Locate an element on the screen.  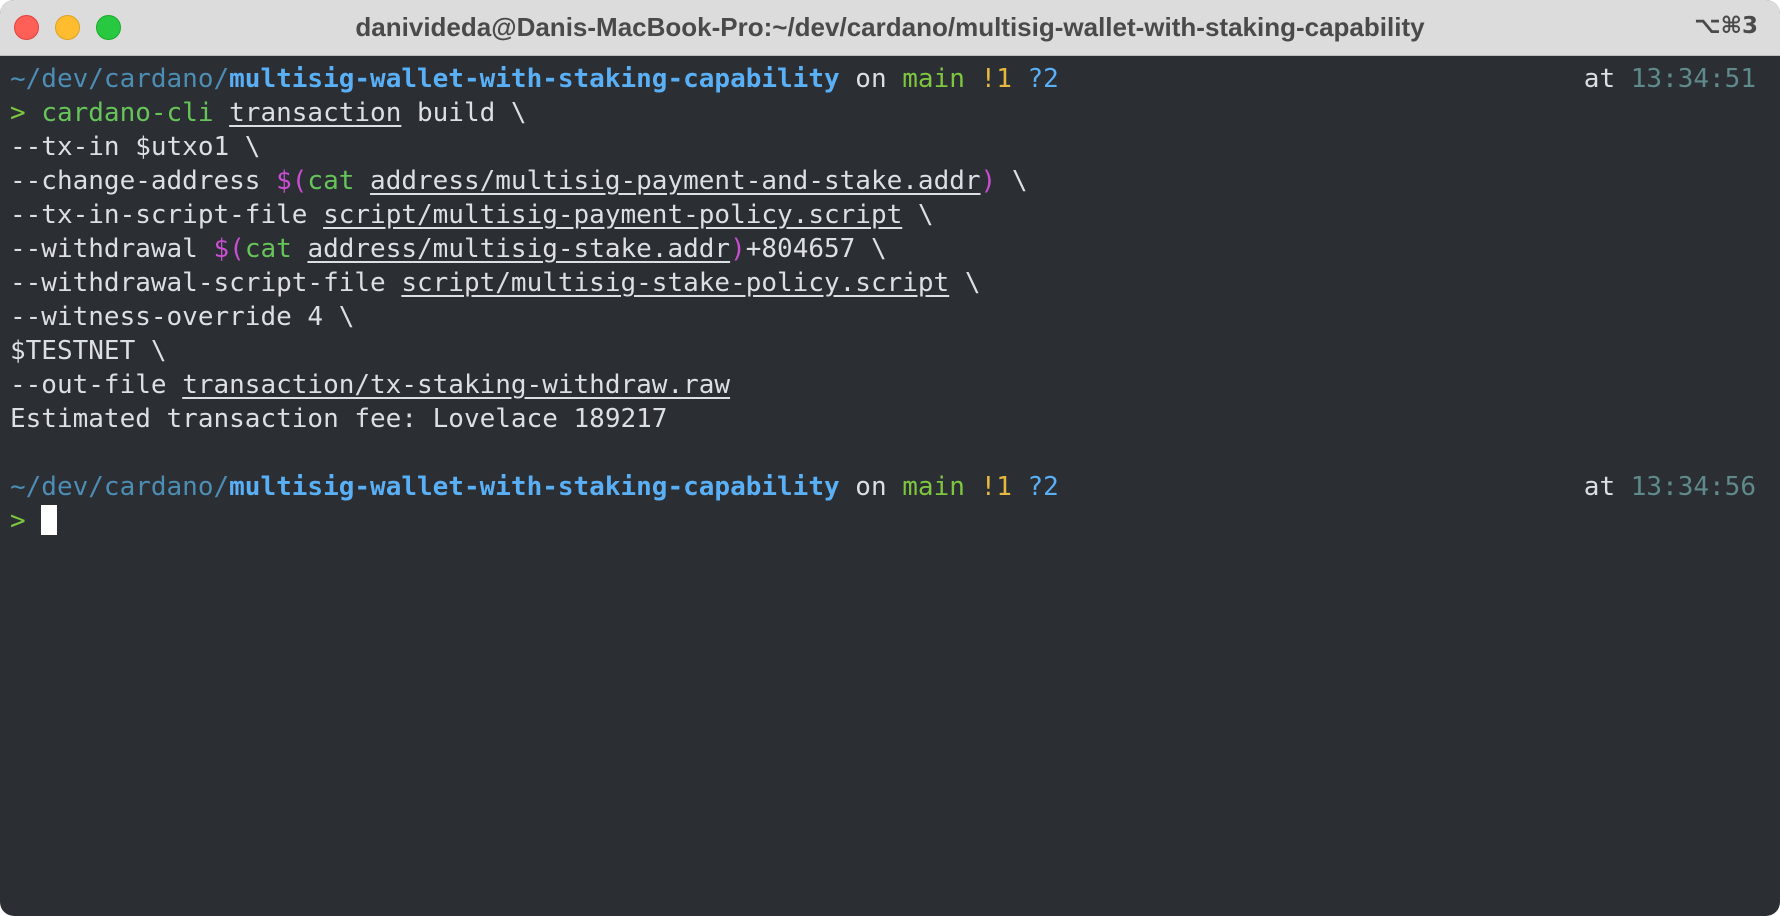
file-path: address/multisig-payment-and-stake.addr is located at coordinates (675, 181).